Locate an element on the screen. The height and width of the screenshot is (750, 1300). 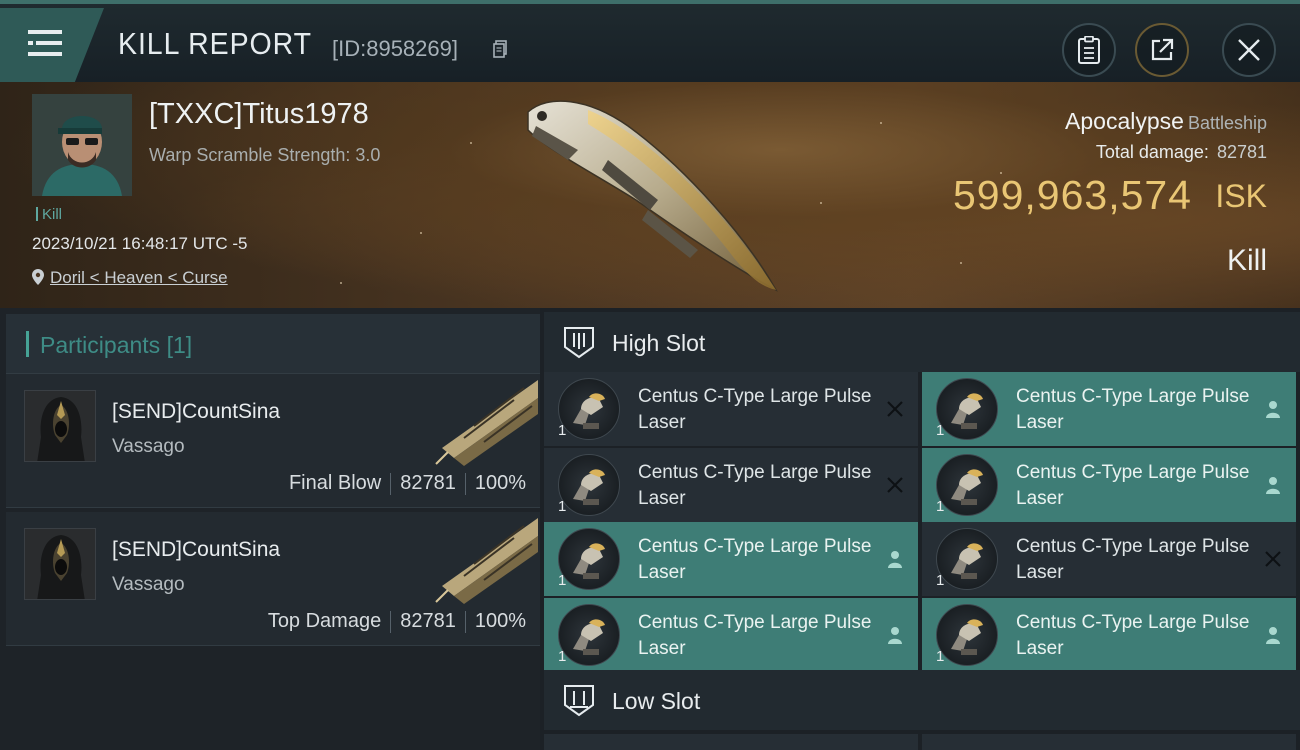
kill-timestamp: 2023/10/21 16:48:17 UTC -5 is located at coordinates (140, 243).